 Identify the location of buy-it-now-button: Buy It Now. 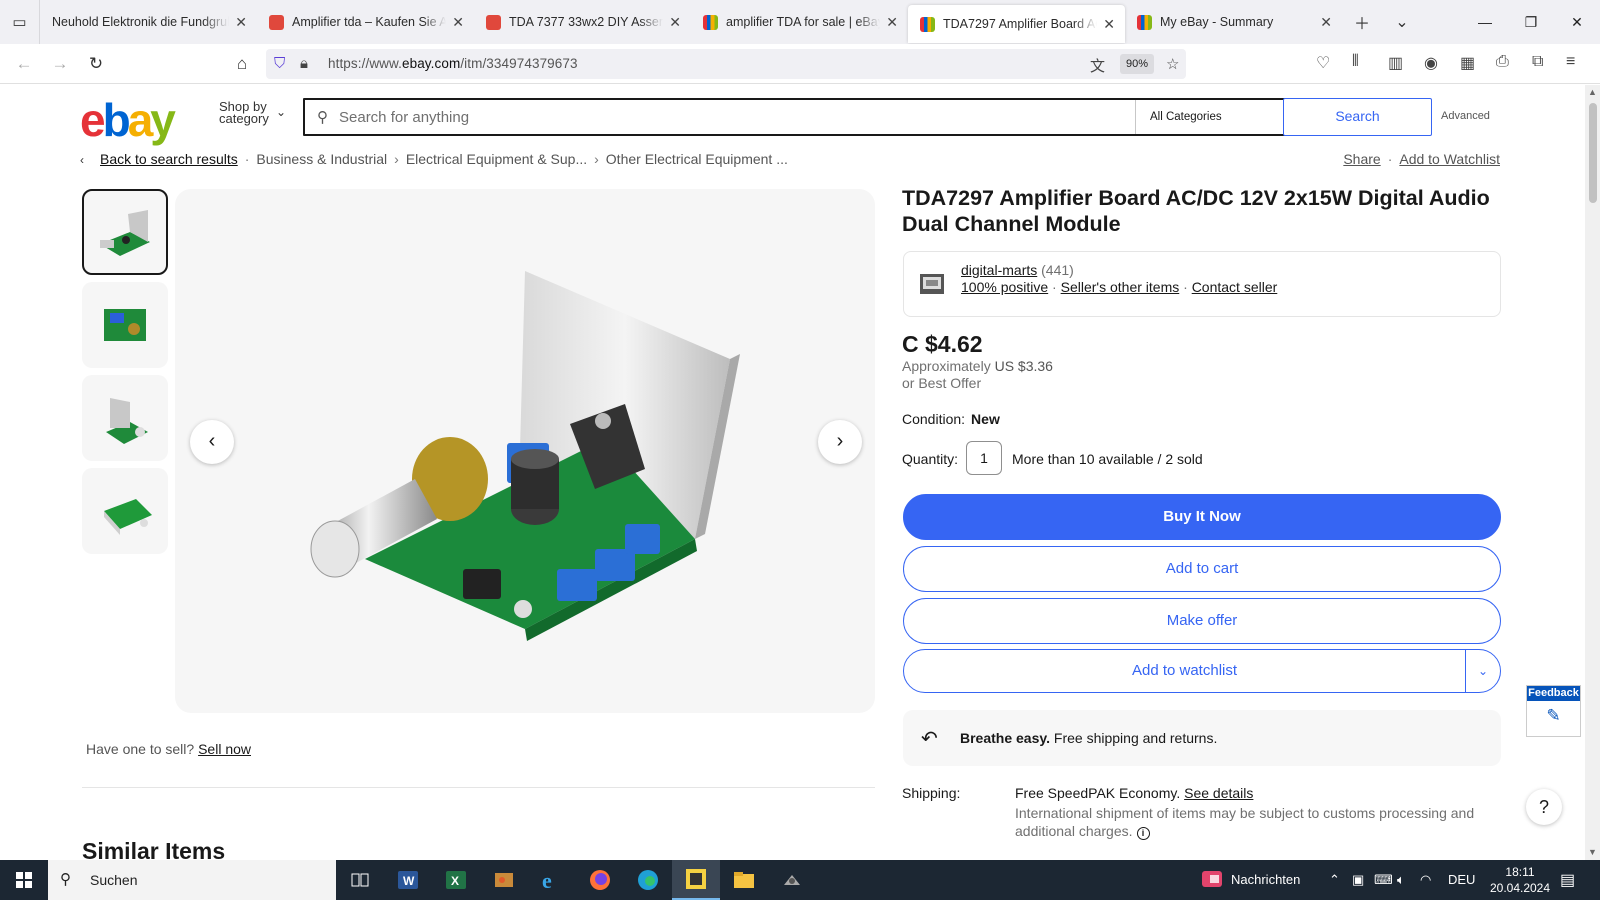
(1202, 517).